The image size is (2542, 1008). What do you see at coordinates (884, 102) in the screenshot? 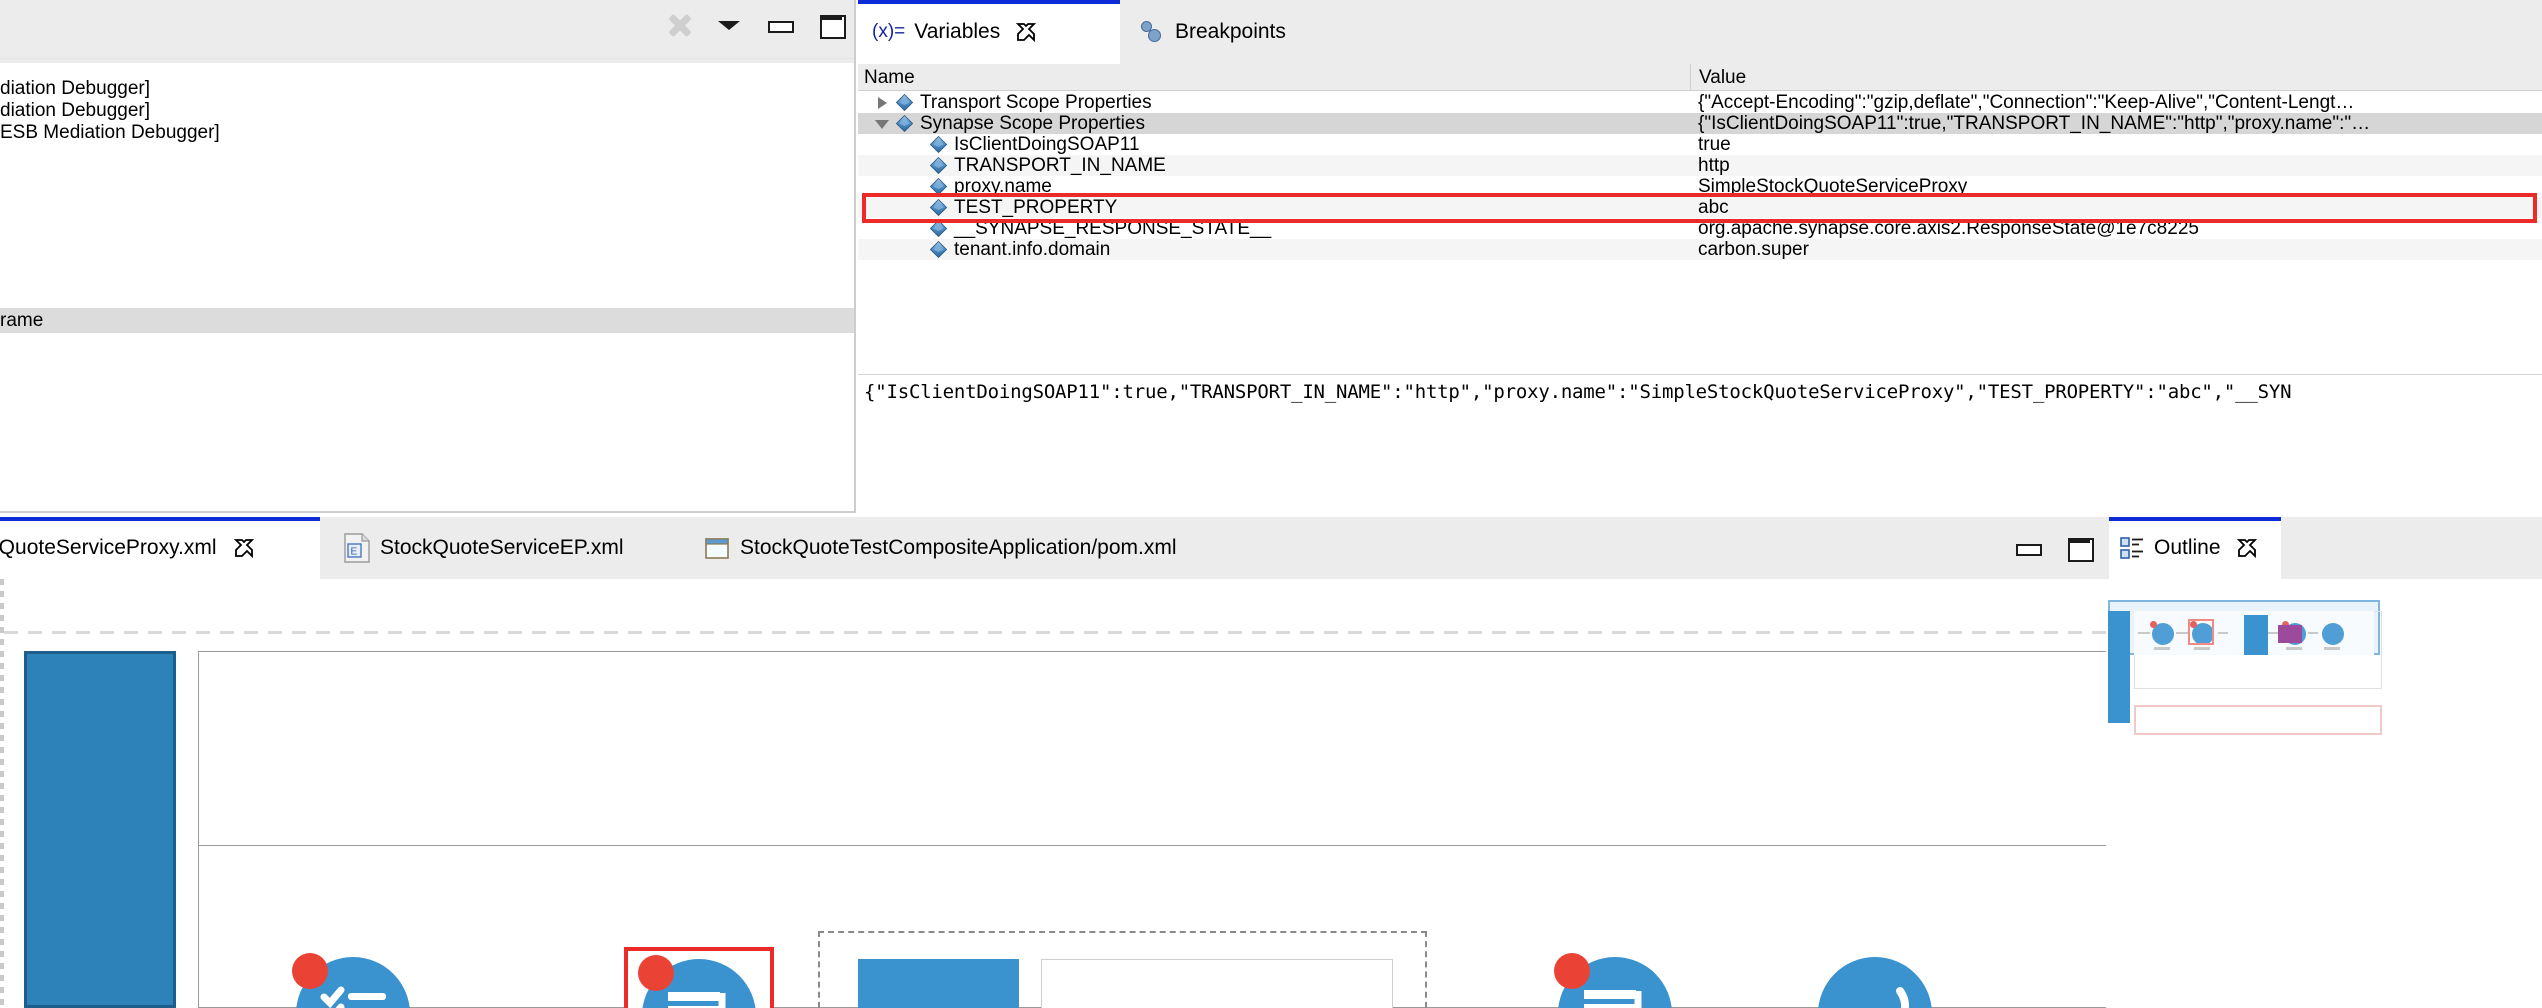
I see `chevron-right-icon` at bounding box center [884, 102].